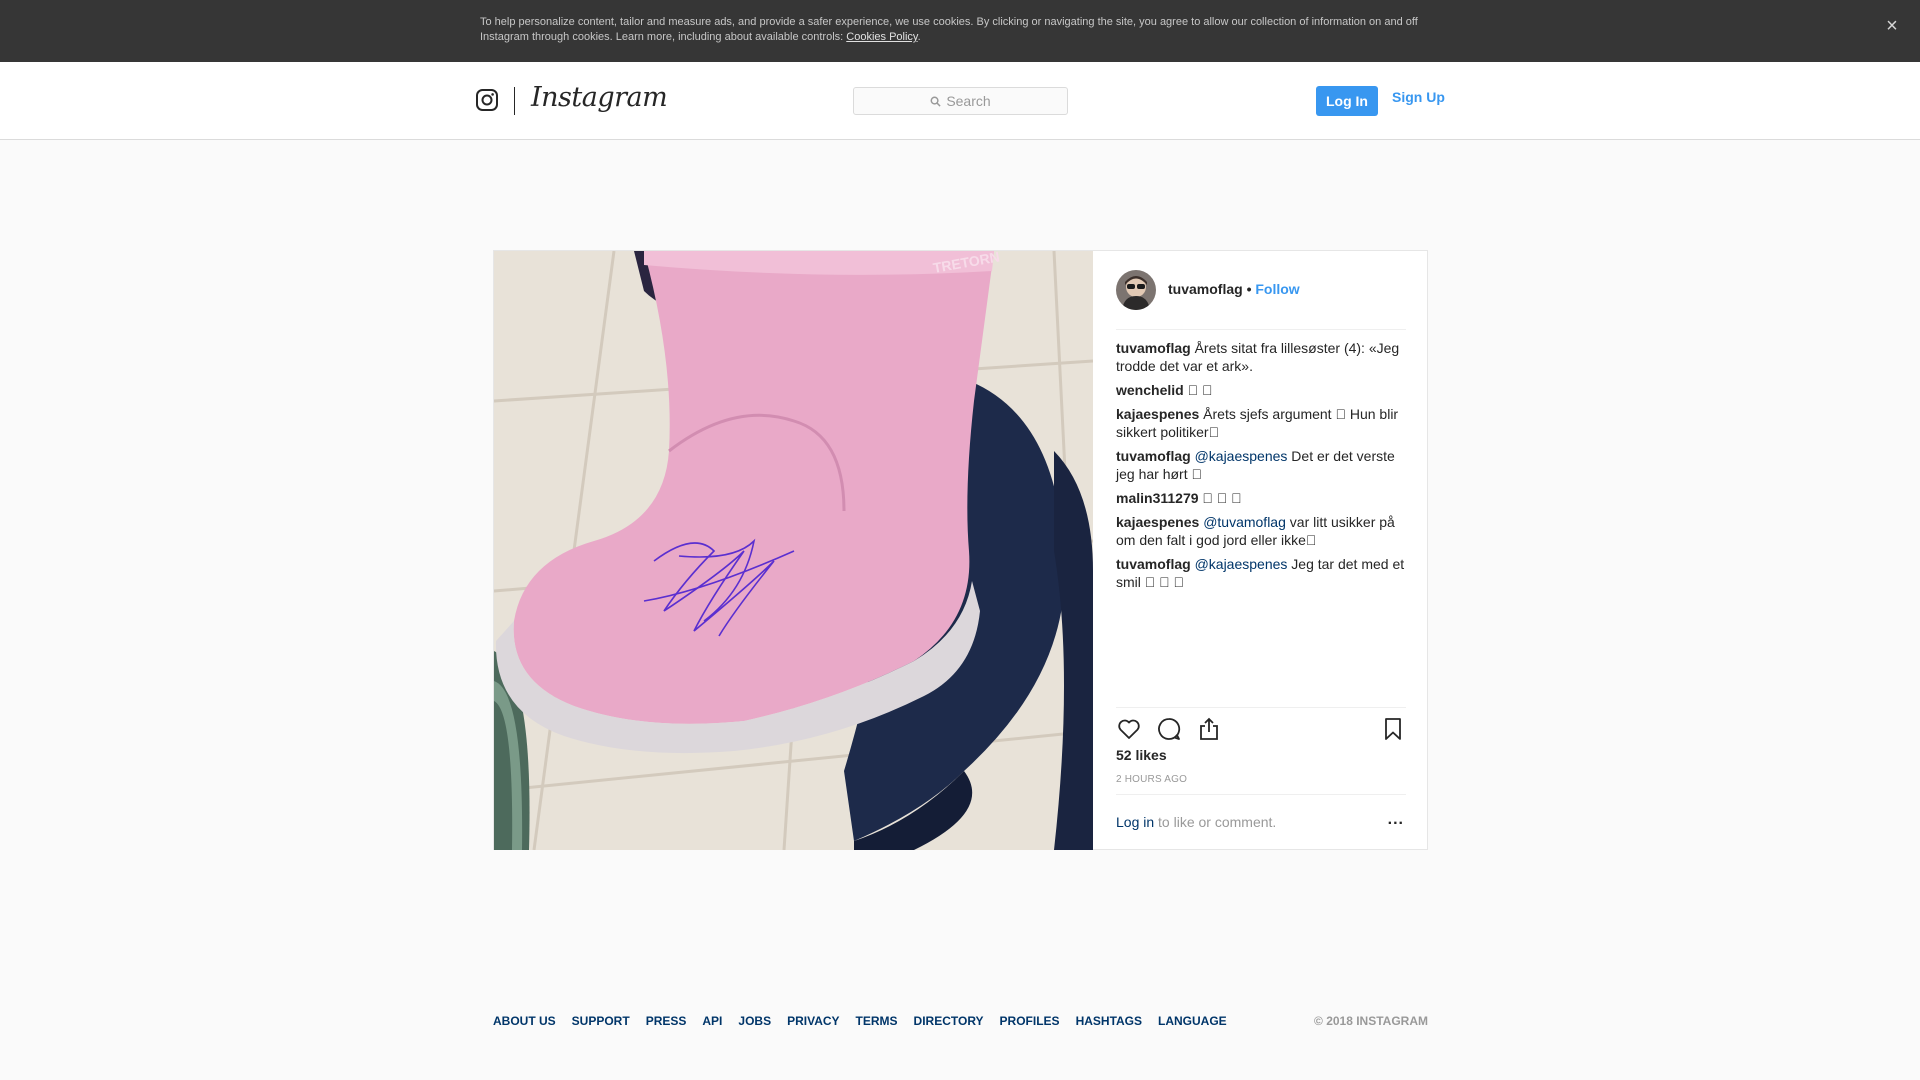  What do you see at coordinates (1109, 1021) in the screenshot?
I see `footer-link-hashtags: HASHTAGS` at bounding box center [1109, 1021].